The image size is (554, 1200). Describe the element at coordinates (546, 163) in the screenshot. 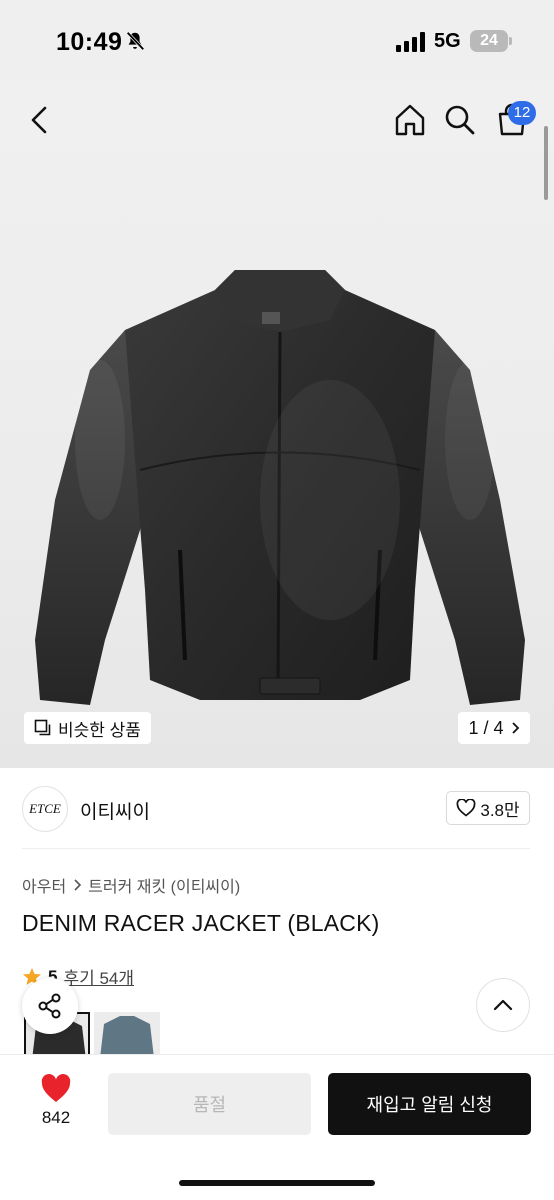

I see `scroll-indicator` at that location.